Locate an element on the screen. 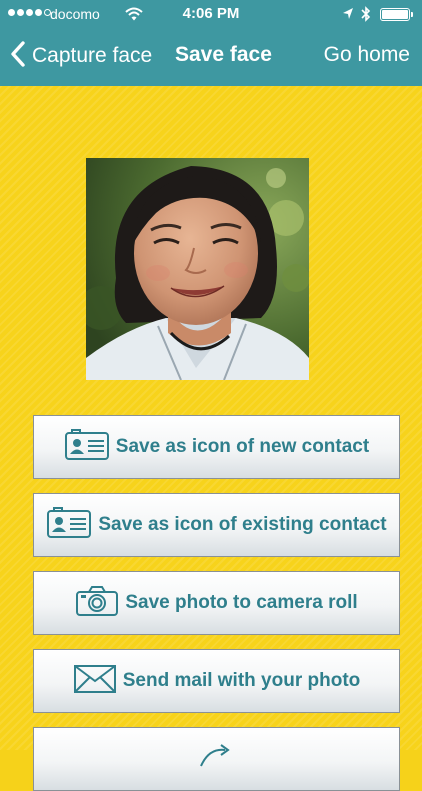 The height and width of the screenshot is (791, 422). status-bar: docomo 4:06 PM is located at coordinates (211, 15).